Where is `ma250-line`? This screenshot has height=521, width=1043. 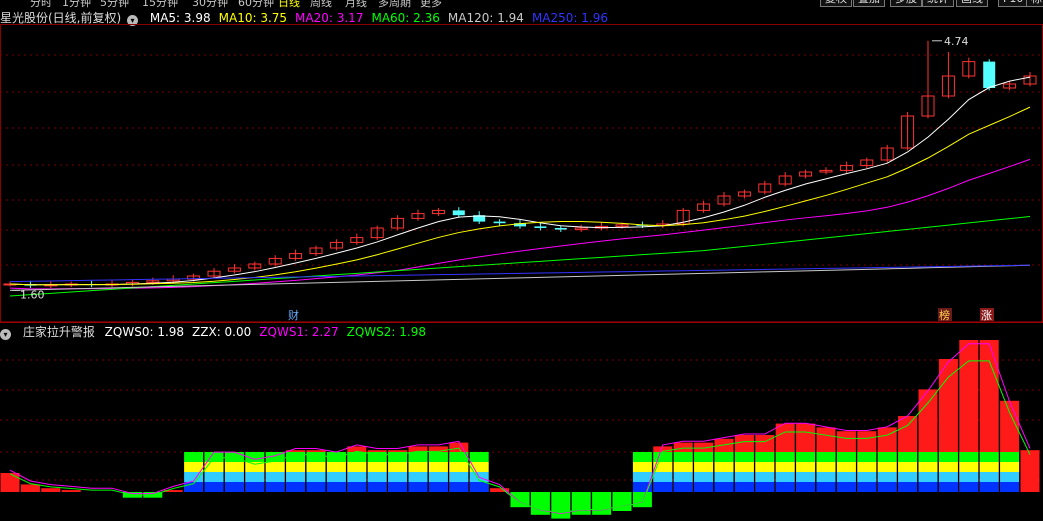 ma250-line is located at coordinates (520, 273).